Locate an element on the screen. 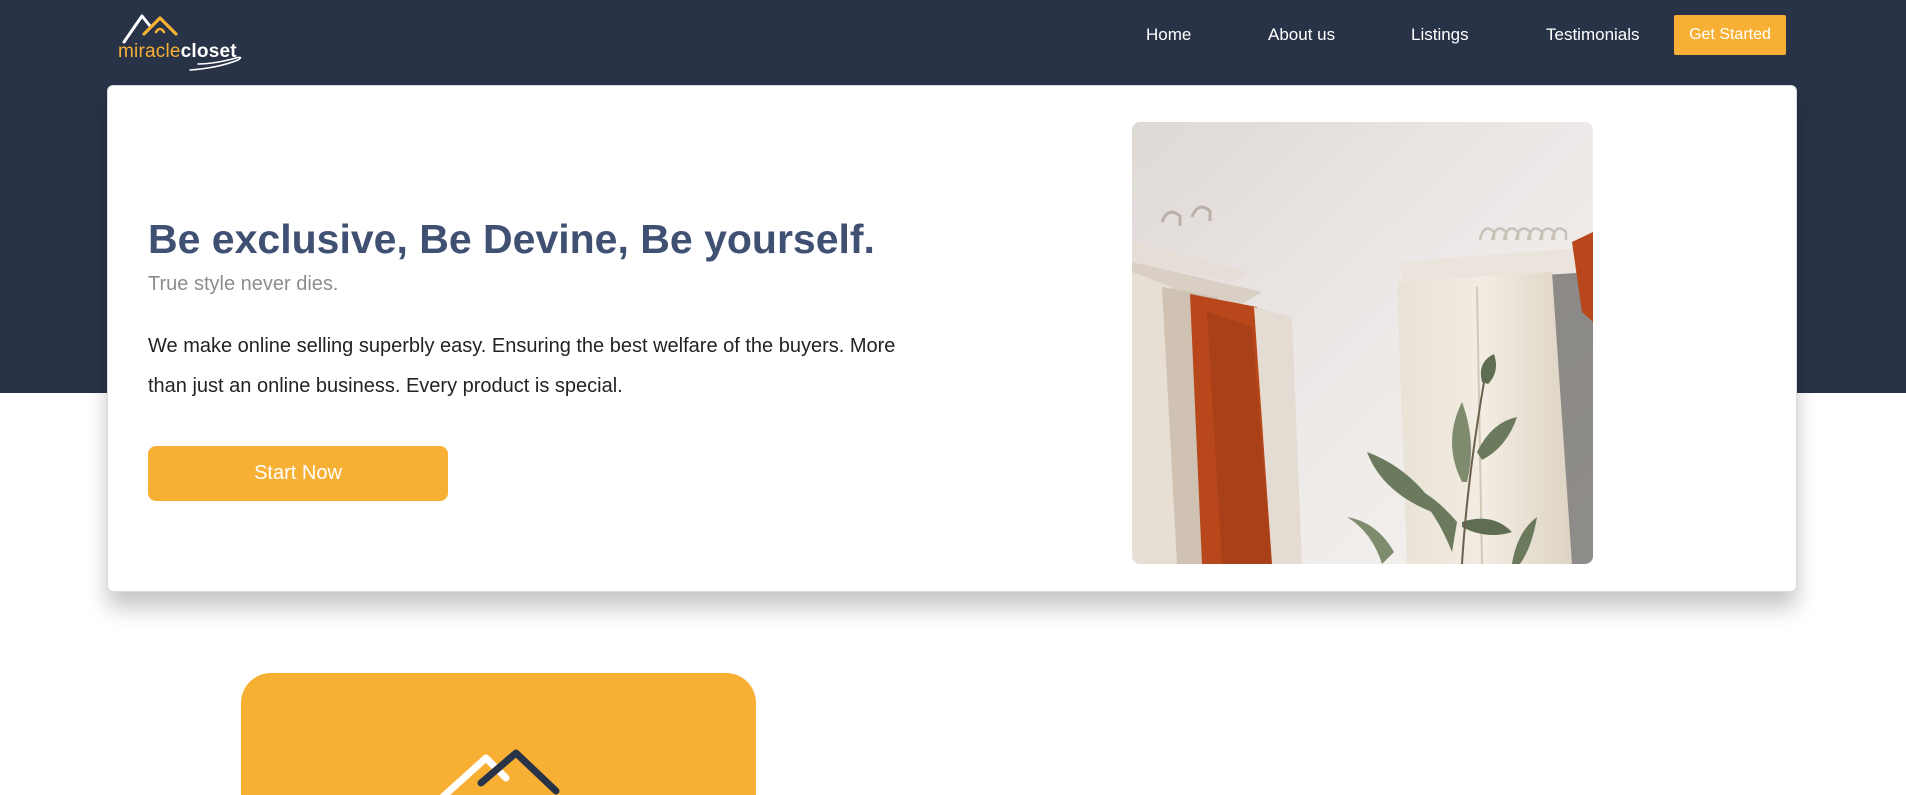  hero-subtitle: True style never dies. is located at coordinates (243, 284).